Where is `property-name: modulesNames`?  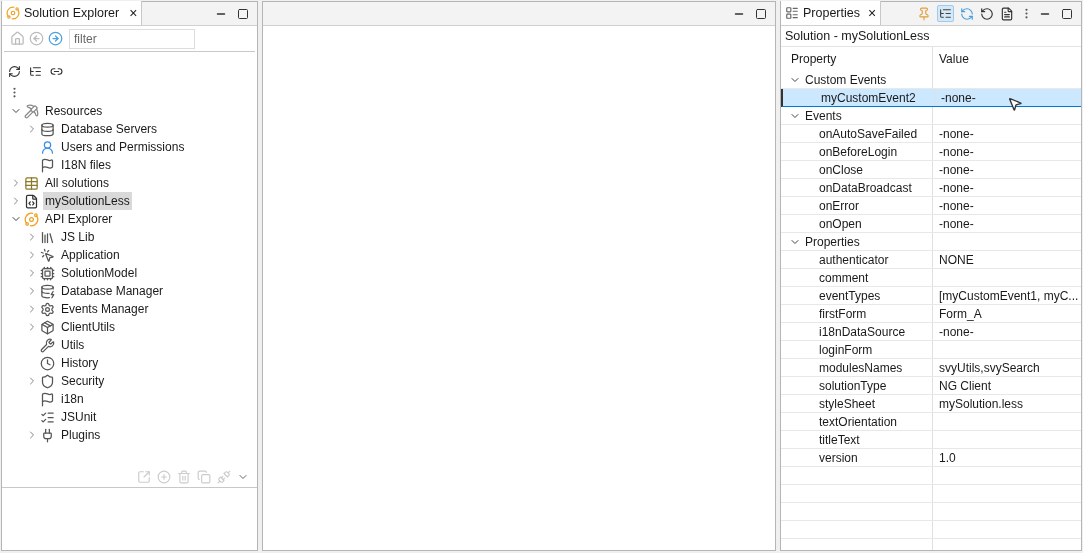
property-name: modulesNames is located at coordinates (861, 368).